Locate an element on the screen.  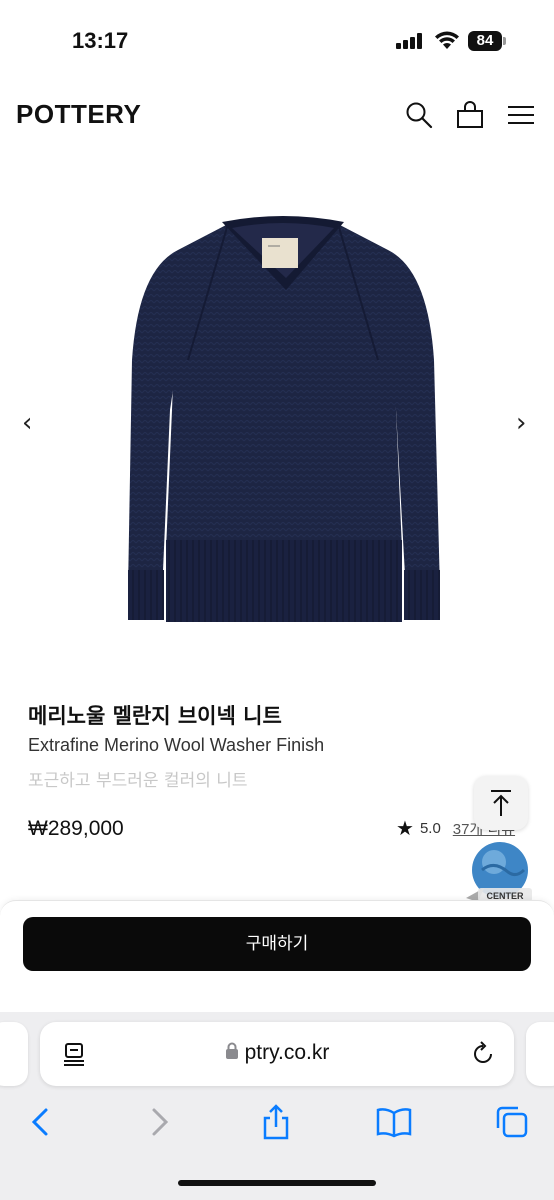
menu-icon is located at coordinates (521, 115).